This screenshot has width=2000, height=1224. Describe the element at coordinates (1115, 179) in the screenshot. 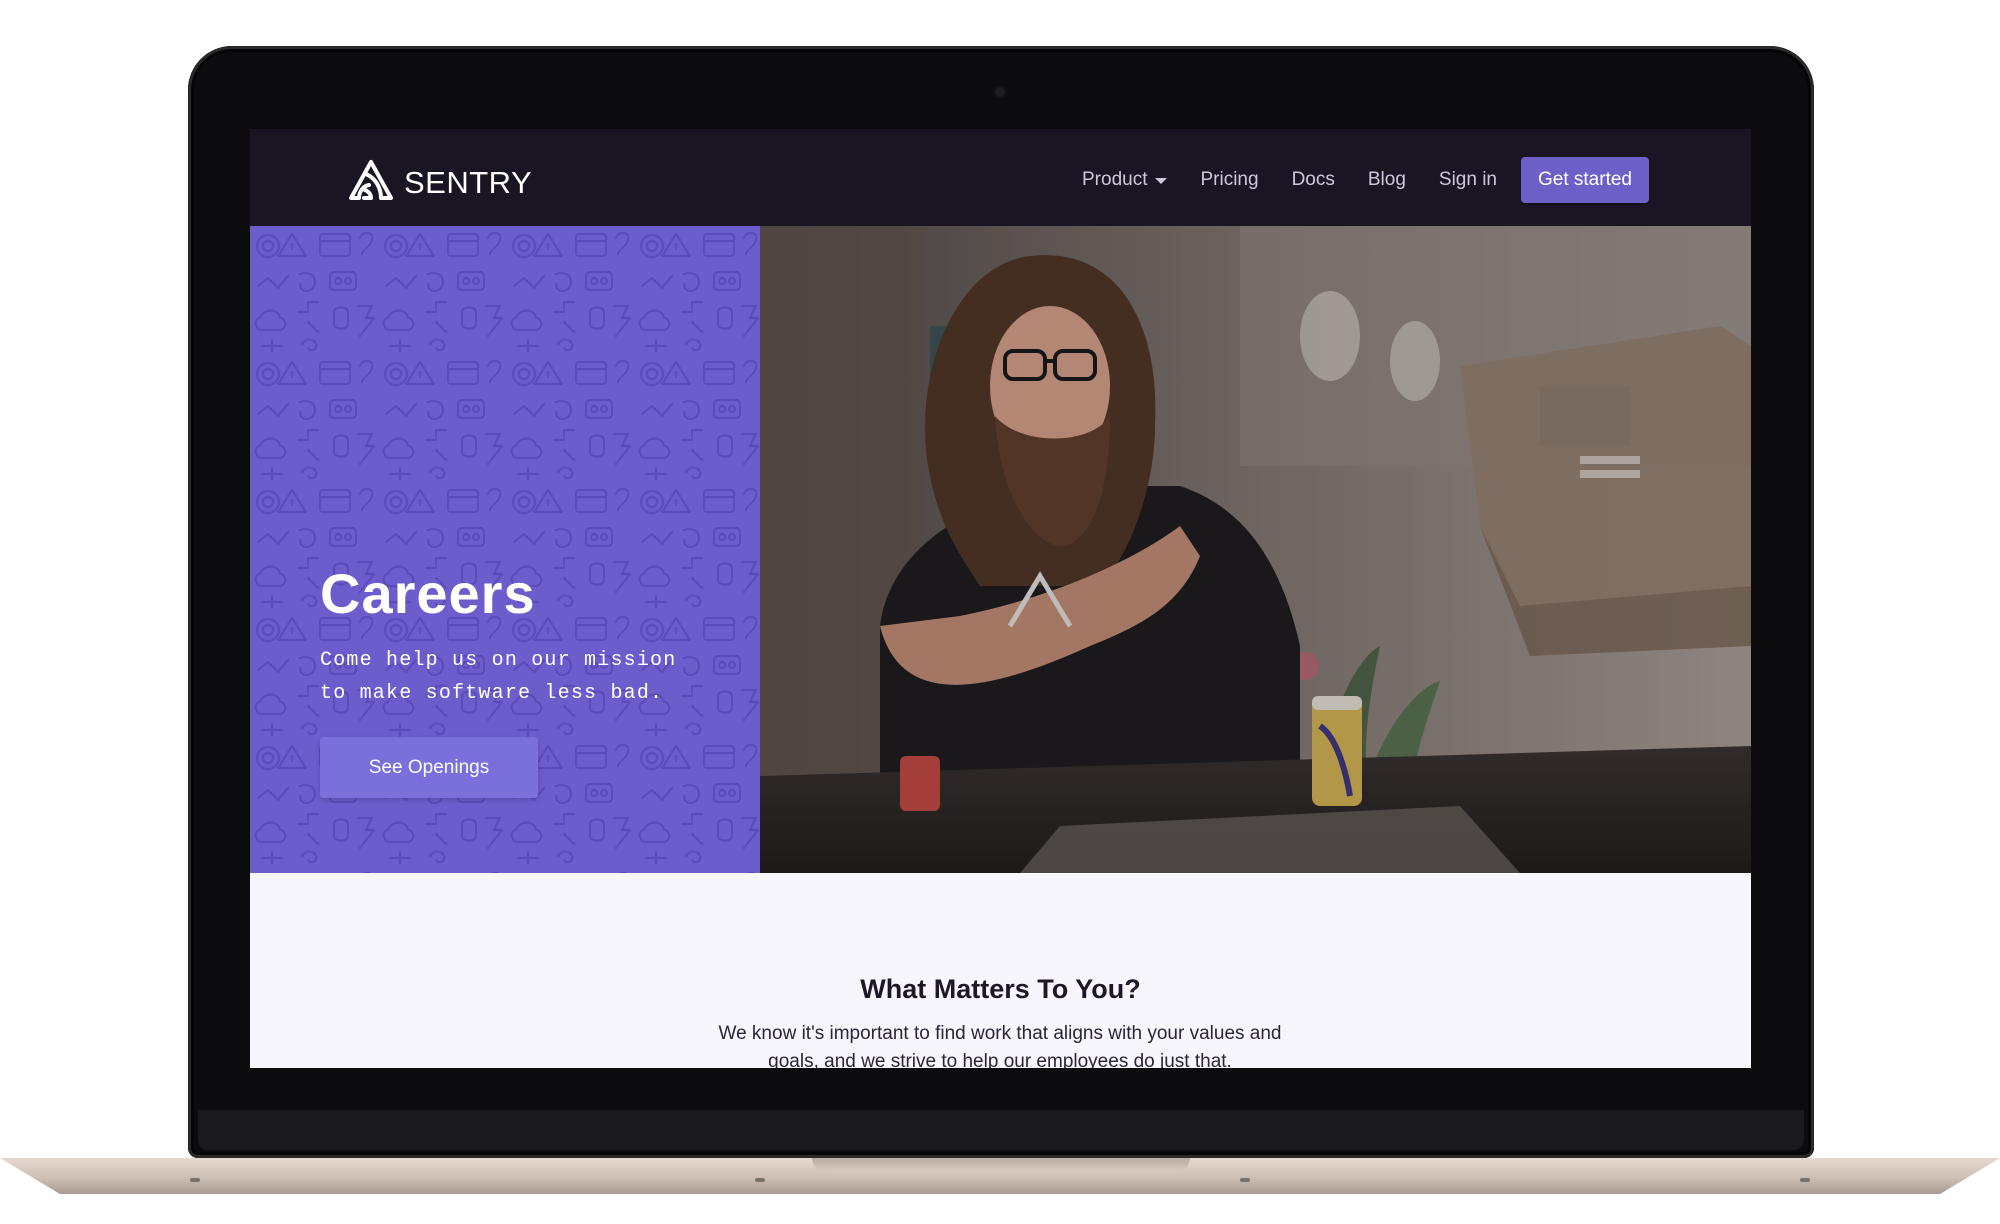

I see `nav-item-label: Product` at that location.